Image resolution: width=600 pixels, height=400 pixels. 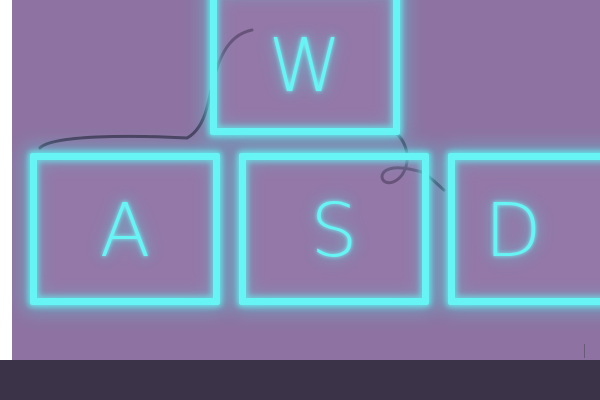 What do you see at coordinates (300, 380) in the screenshot?
I see `bottom-bar` at bounding box center [300, 380].